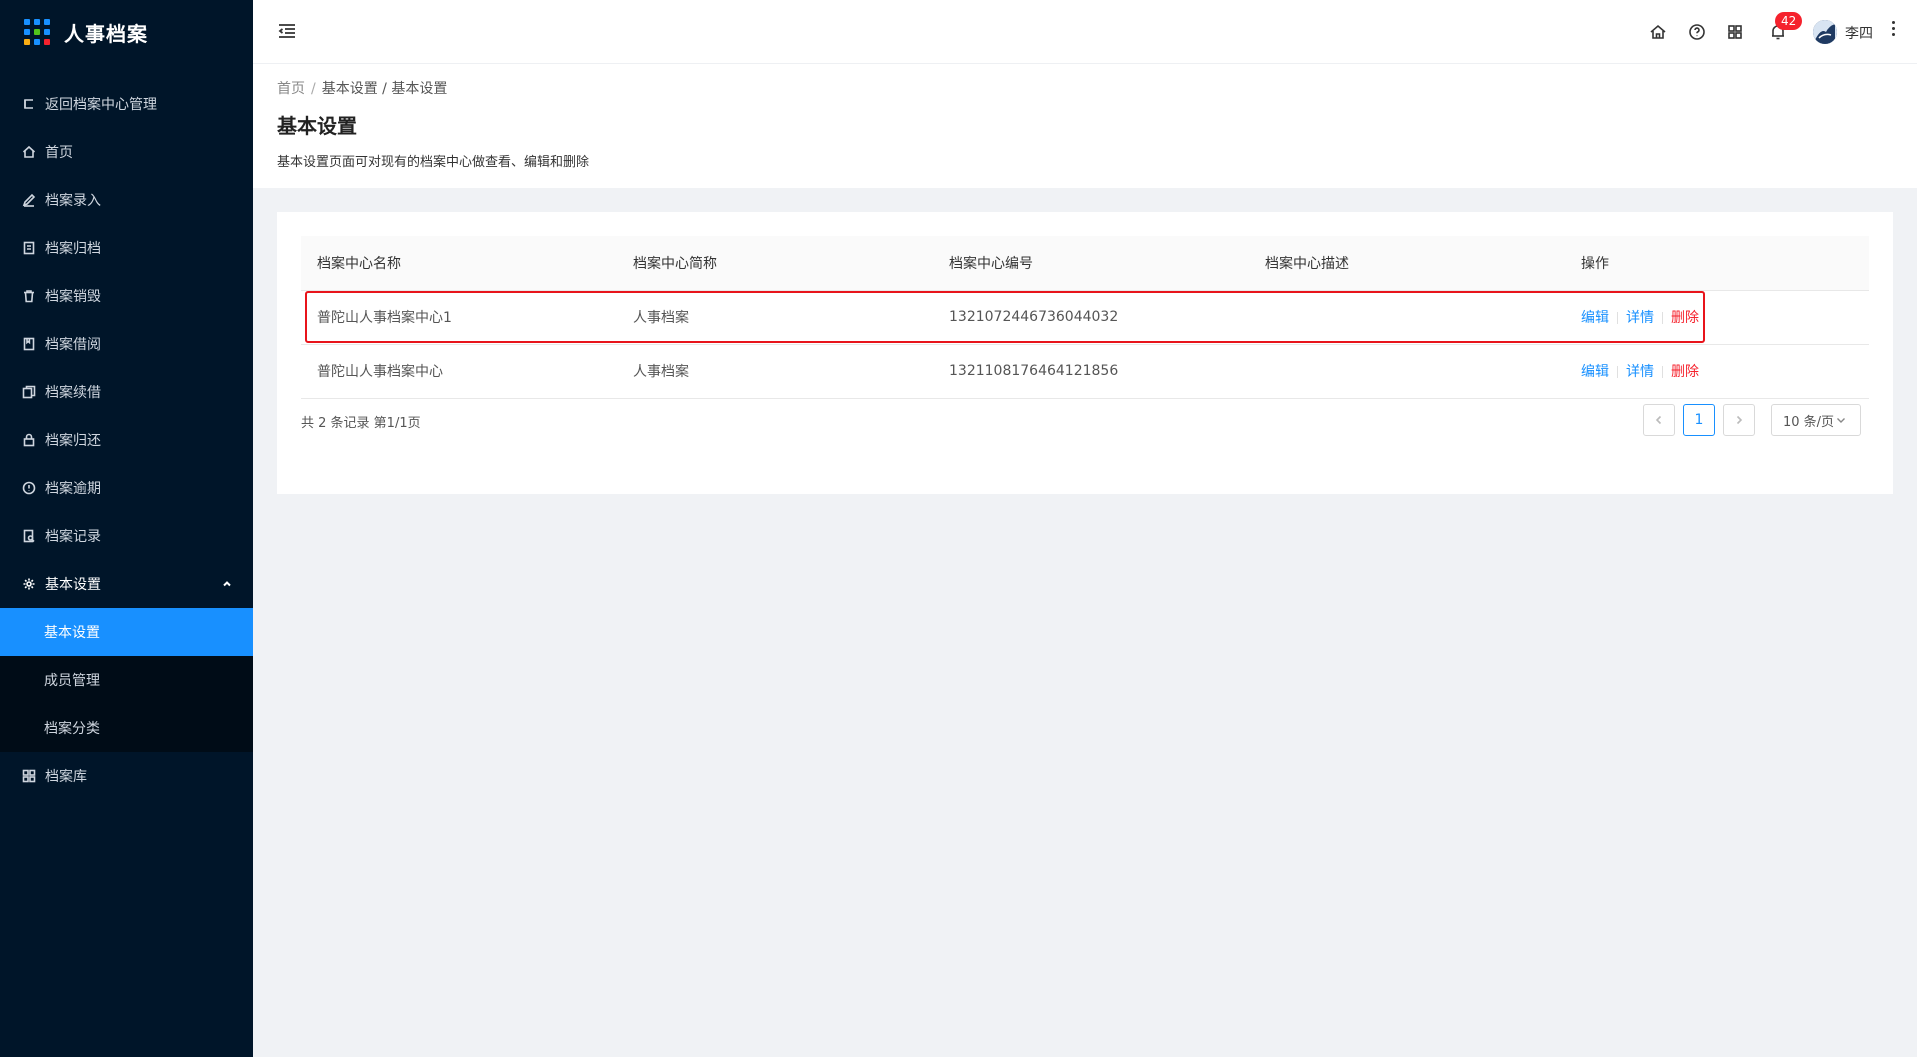 The width and height of the screenshot is (1917, 1057). Describe the element at coordinates (73, 537) in the screenshot. I see `sidebar-item-label: 档案记录` at that location.